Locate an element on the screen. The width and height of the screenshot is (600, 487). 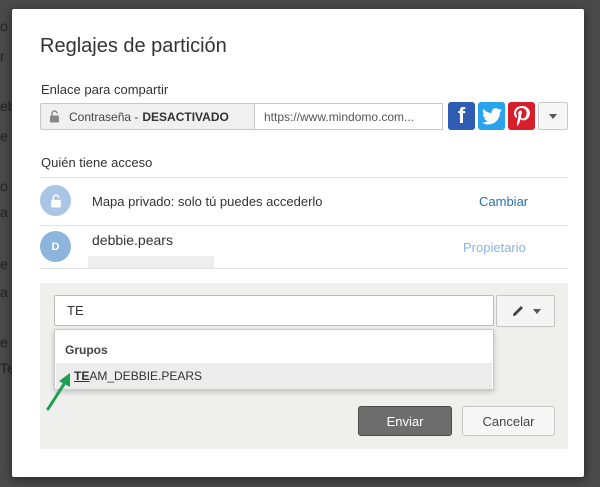
avatar: D is located at coordinates (55, 246).